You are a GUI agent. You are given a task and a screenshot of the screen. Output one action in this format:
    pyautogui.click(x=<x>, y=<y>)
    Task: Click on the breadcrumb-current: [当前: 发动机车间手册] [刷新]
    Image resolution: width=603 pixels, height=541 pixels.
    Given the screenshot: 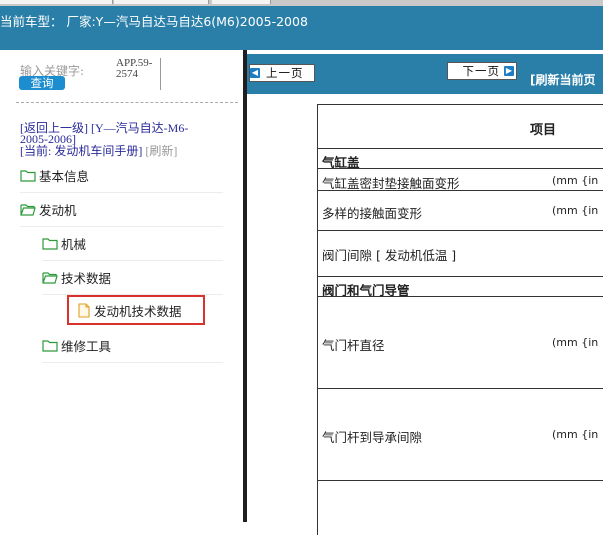 What is the action you would take?
    pyautogui.click(x=98, y=151)
    